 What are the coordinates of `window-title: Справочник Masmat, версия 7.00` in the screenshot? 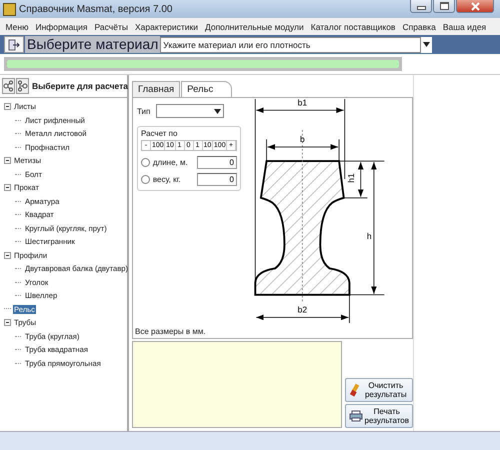 It's located at (95, 9).